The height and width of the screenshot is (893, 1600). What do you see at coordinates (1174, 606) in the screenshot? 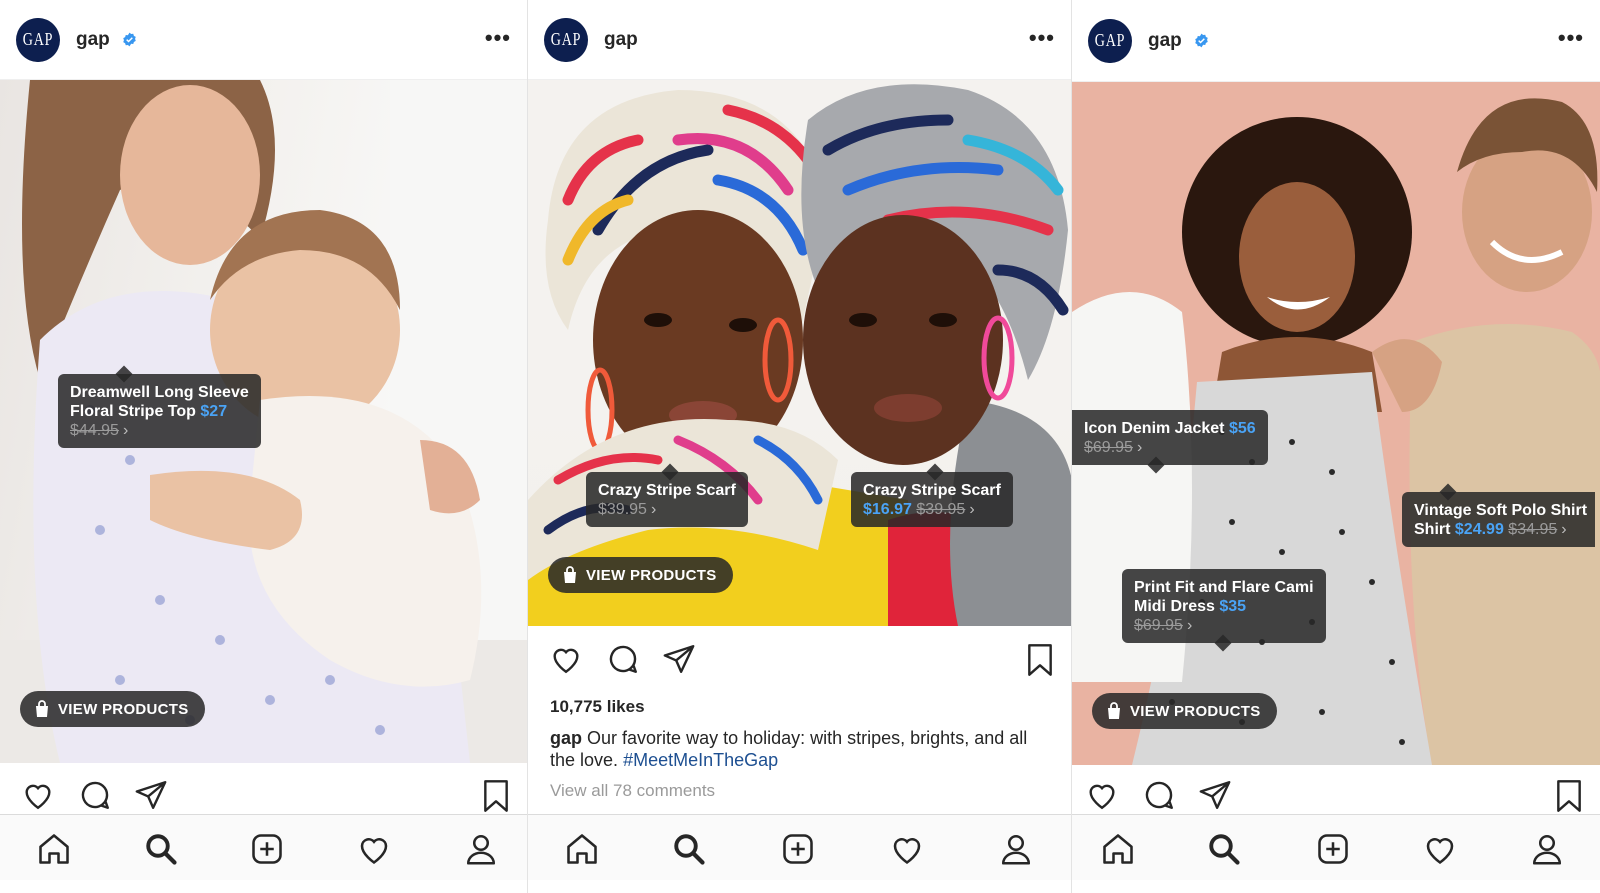
I see `product-tag-name-2: Midi Dress` at bounding box center [1174, 606].